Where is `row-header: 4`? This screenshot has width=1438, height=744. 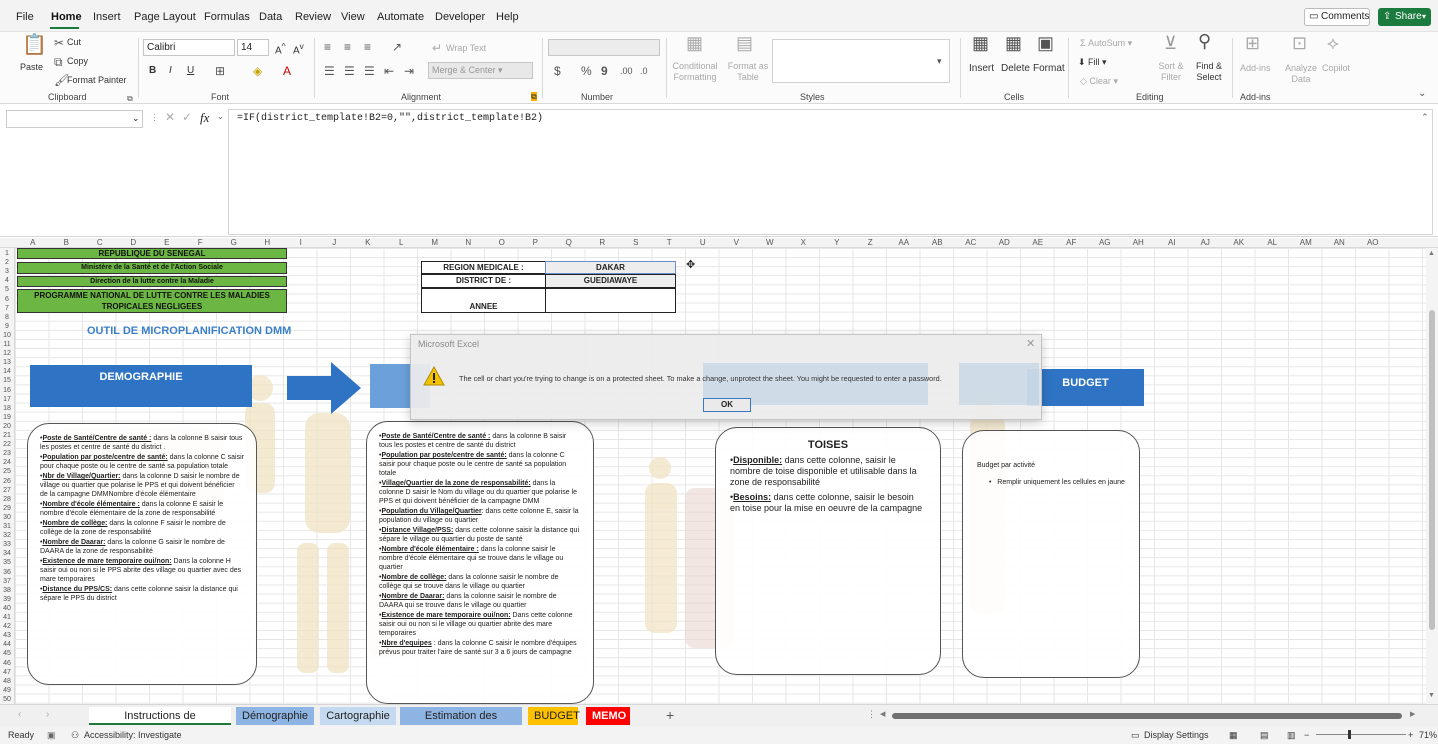 row-header: 4 is located at coordinates (7, 280).